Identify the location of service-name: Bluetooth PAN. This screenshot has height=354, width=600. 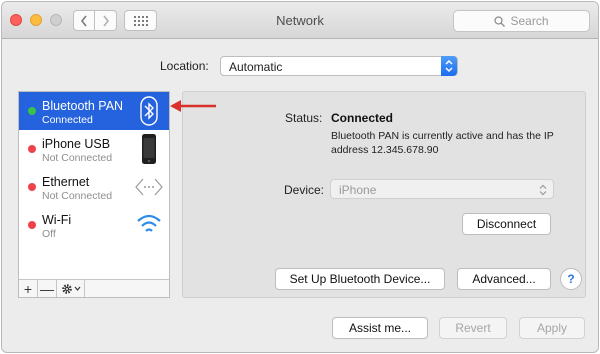
(83, 106).